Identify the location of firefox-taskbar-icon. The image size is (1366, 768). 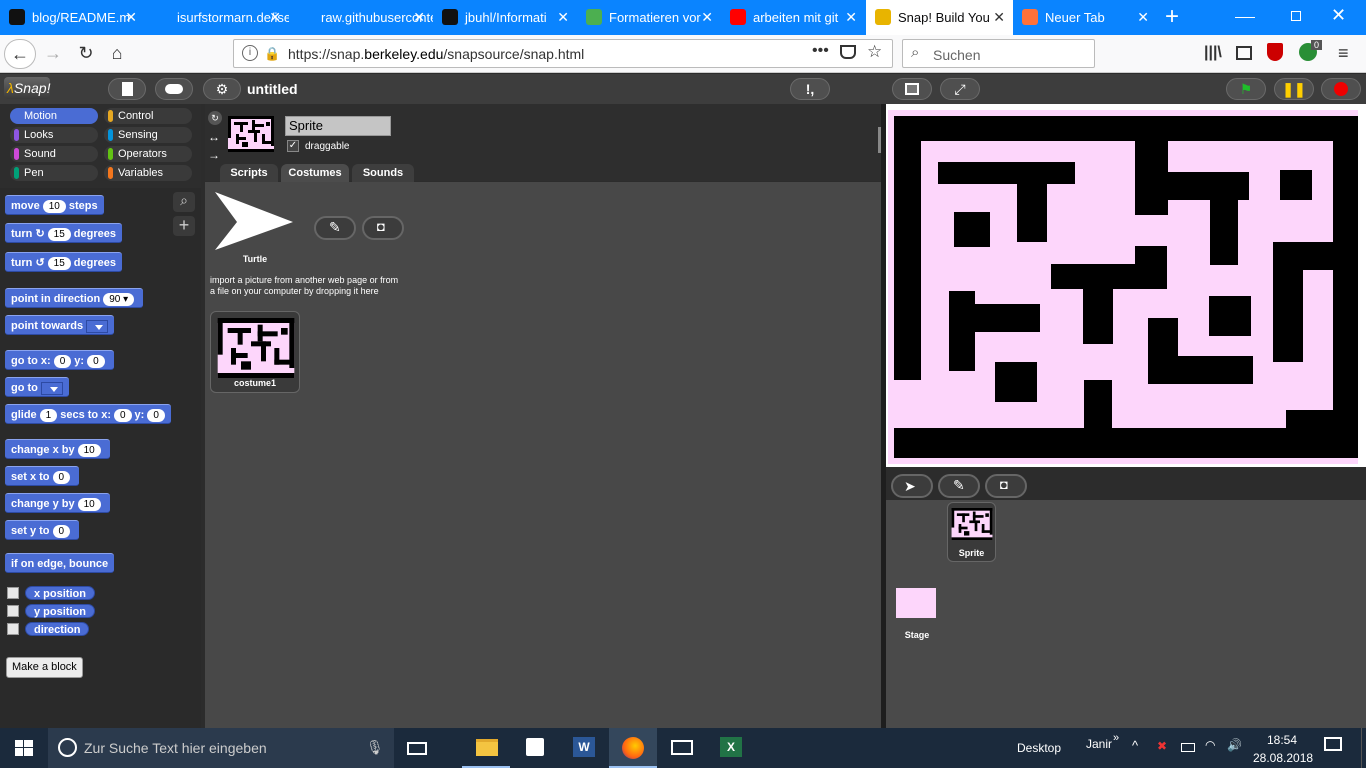
(633, 748).